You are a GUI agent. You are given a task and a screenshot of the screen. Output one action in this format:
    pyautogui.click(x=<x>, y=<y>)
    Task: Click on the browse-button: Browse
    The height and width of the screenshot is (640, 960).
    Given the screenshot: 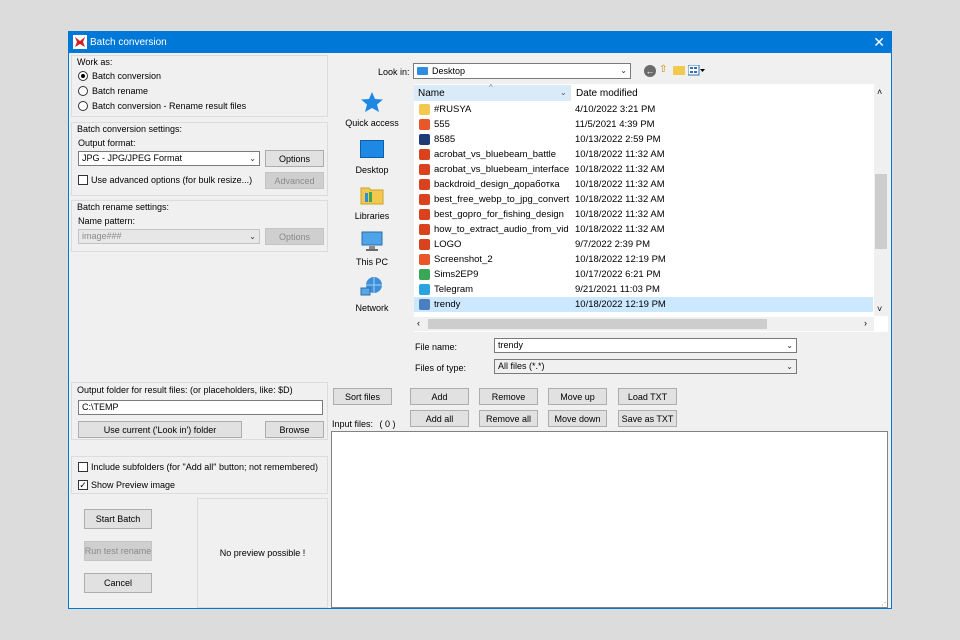 What is the action you would take?
    pyautogui.click(x=294, y=429)
    